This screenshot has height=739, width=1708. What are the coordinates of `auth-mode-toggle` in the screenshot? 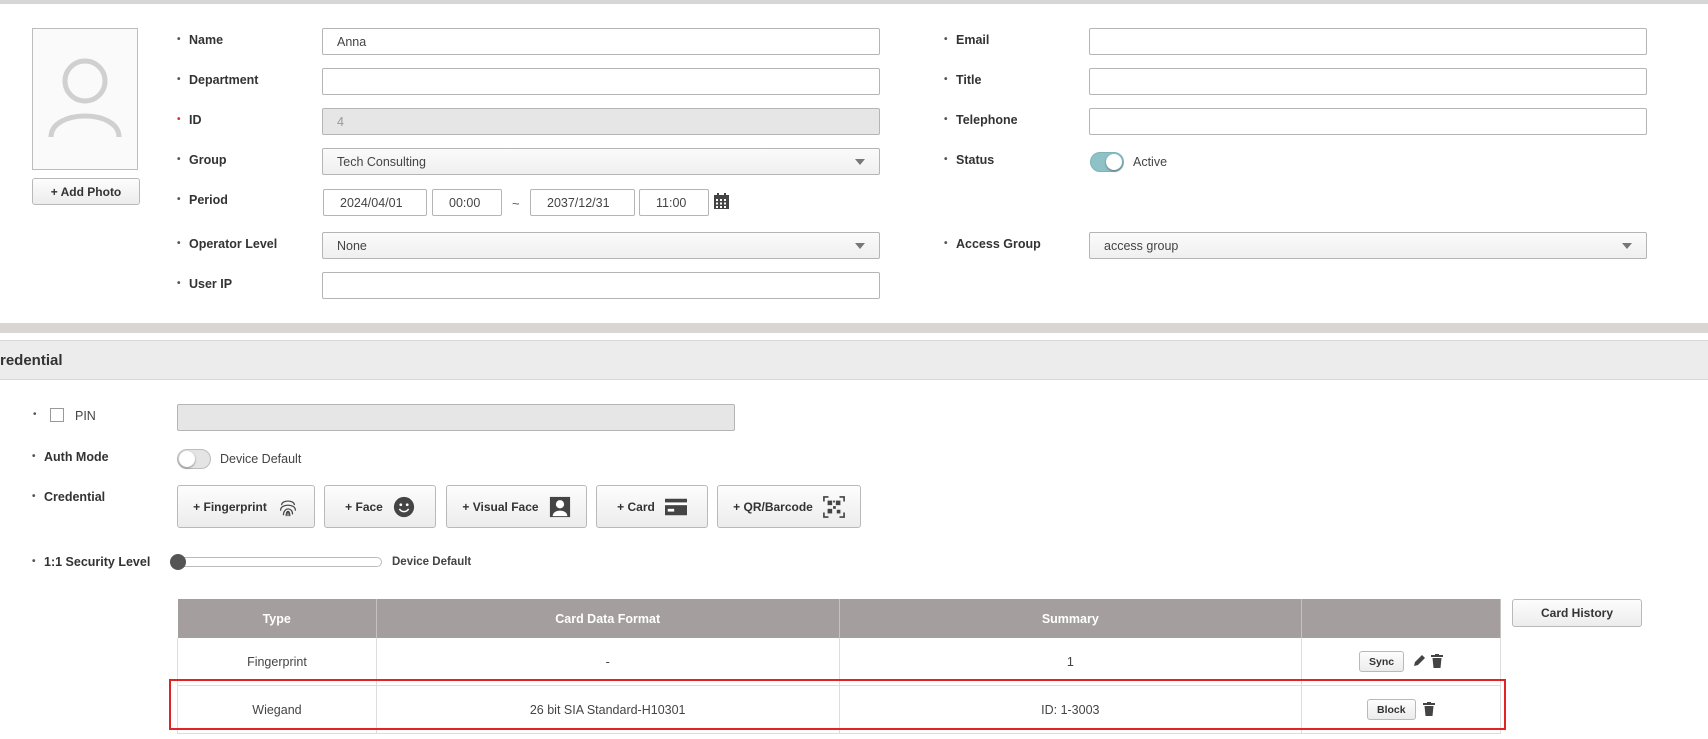 It's located at (194, 459).